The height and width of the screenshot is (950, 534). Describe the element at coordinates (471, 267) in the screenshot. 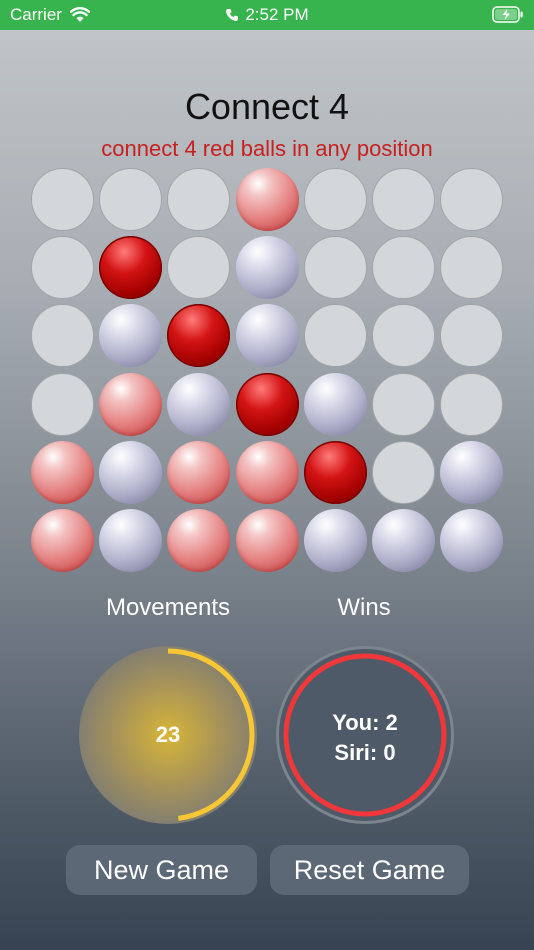

I see `board-cell-r2-c7-empty` at that location.